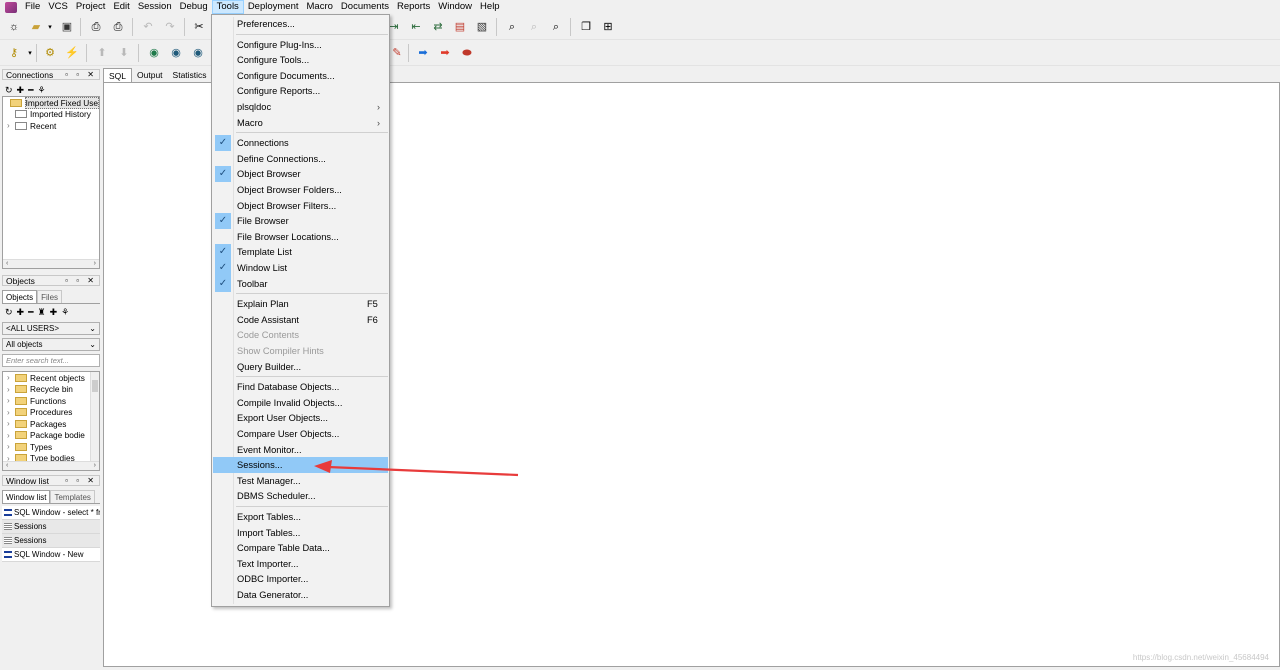 The height and width of the screenshot is (670, 1280). What do you see at coordinates (27, 90) in the screenshot?
I see `connections-mini-toolbar: ↻✚━⚘` at bounding box center [27, 90].